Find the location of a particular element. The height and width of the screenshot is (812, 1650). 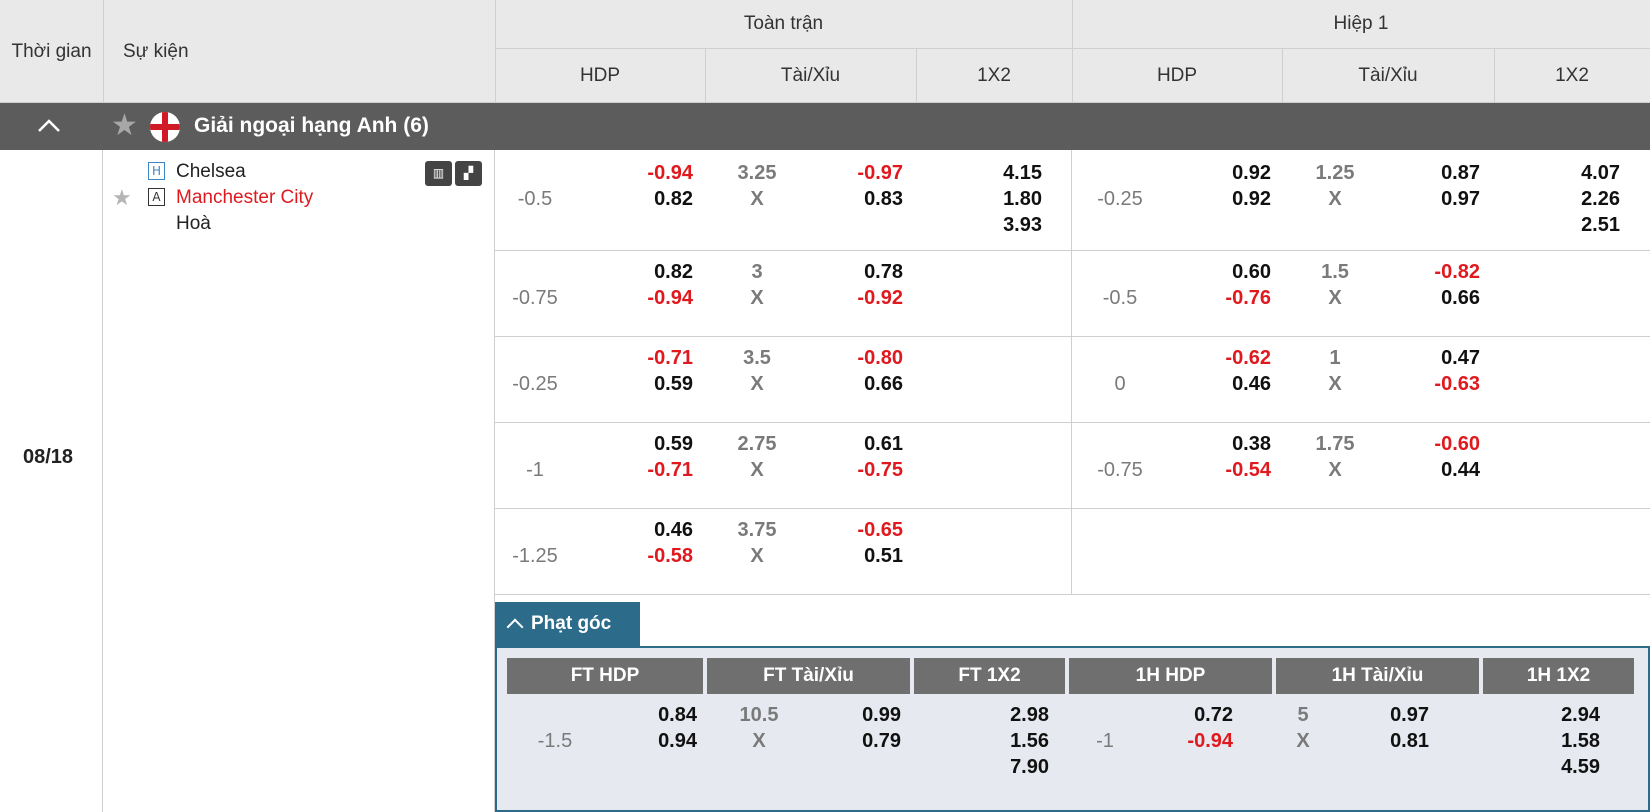

1h-over-odds: -0.82 is located at coordinates (1440, 272).